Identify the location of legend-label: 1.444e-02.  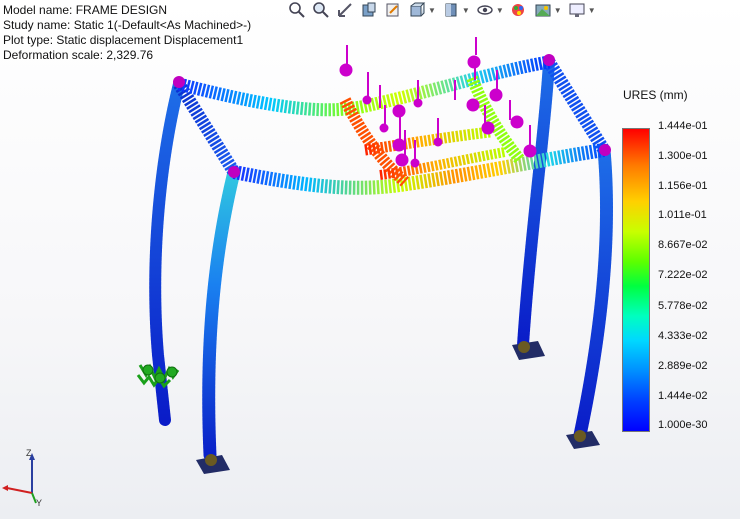
(683, 396).